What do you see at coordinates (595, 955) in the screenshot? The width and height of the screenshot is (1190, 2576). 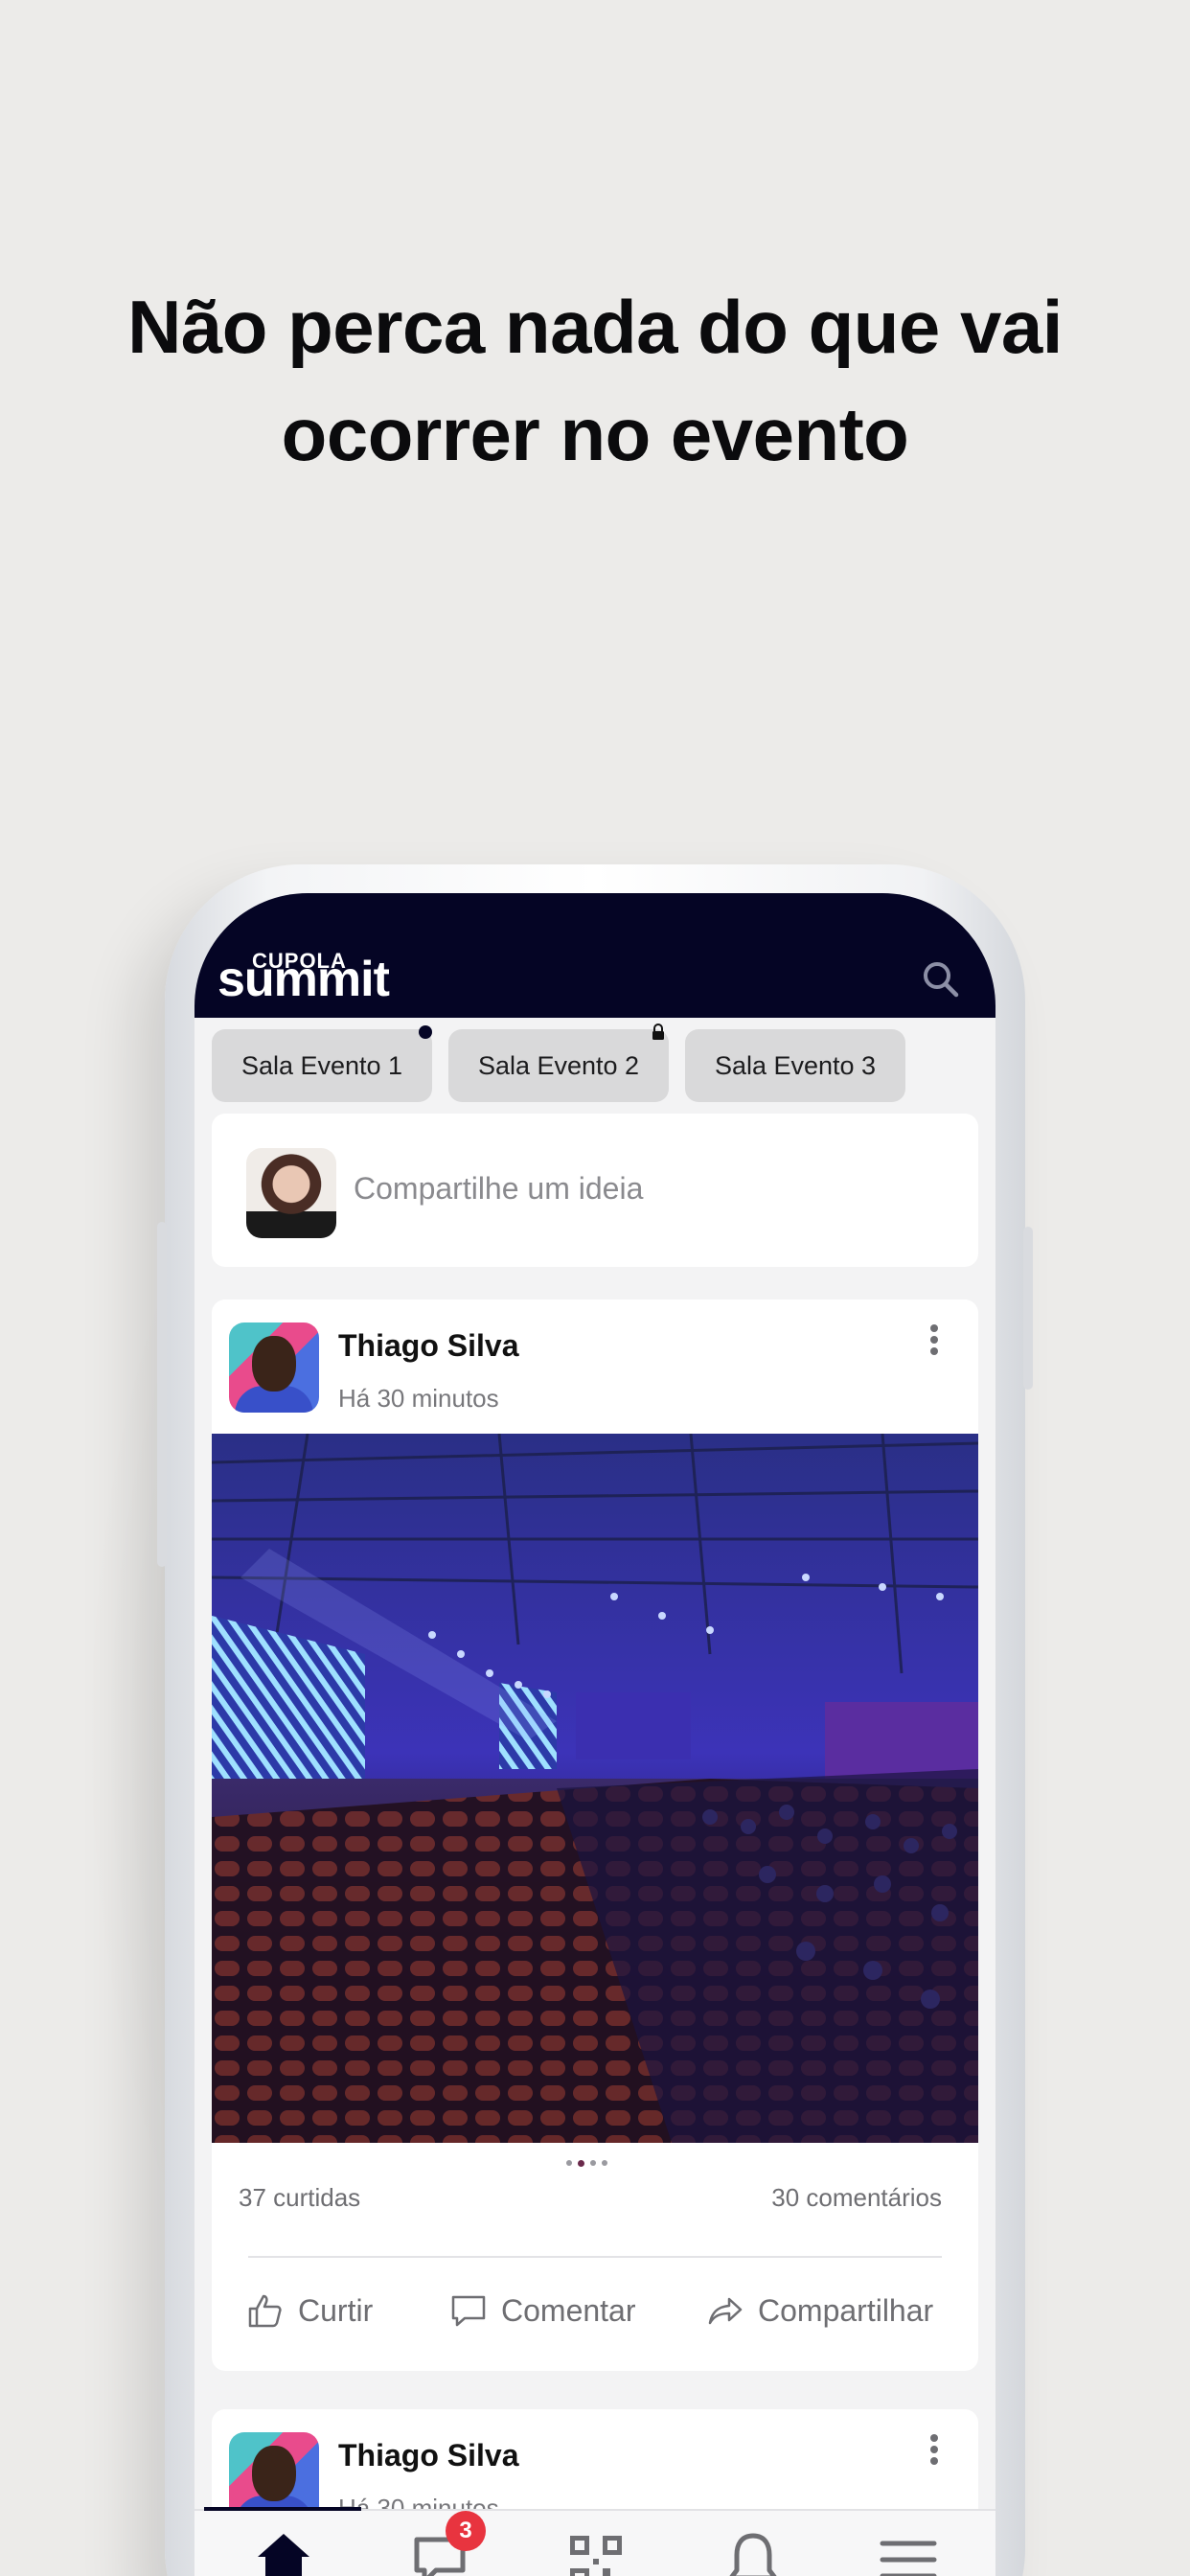 I see `app-header: CUPOLA summit` at bounding box center [595, 955].